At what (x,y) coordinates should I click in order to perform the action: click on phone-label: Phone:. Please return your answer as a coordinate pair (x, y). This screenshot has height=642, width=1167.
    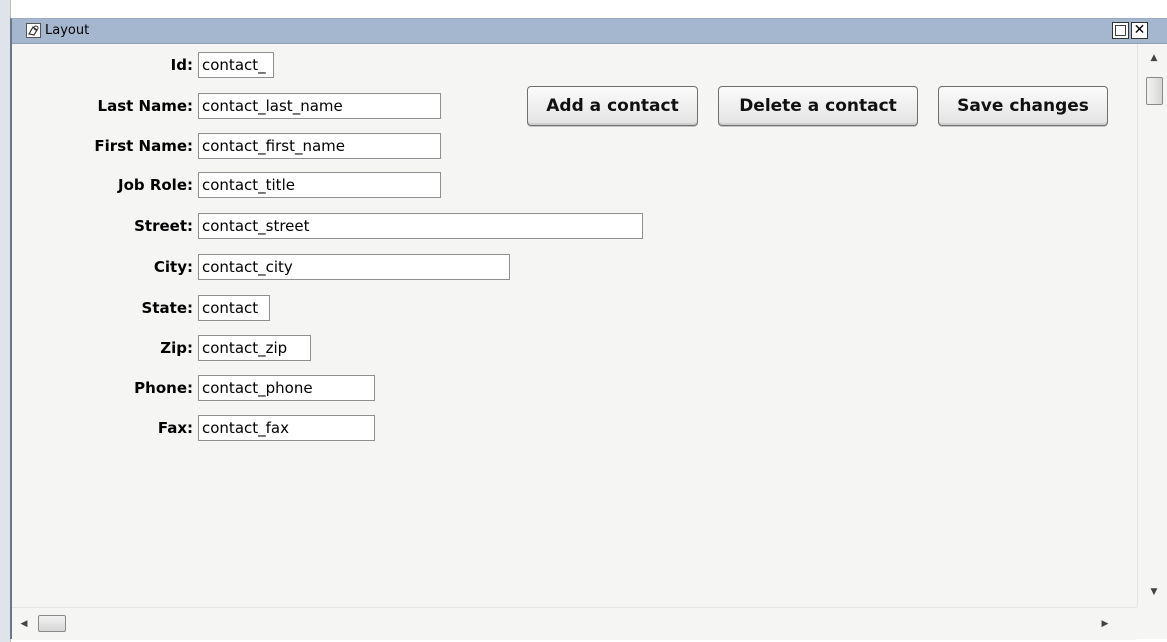
    Looking at the image, I should click on (163, 388).